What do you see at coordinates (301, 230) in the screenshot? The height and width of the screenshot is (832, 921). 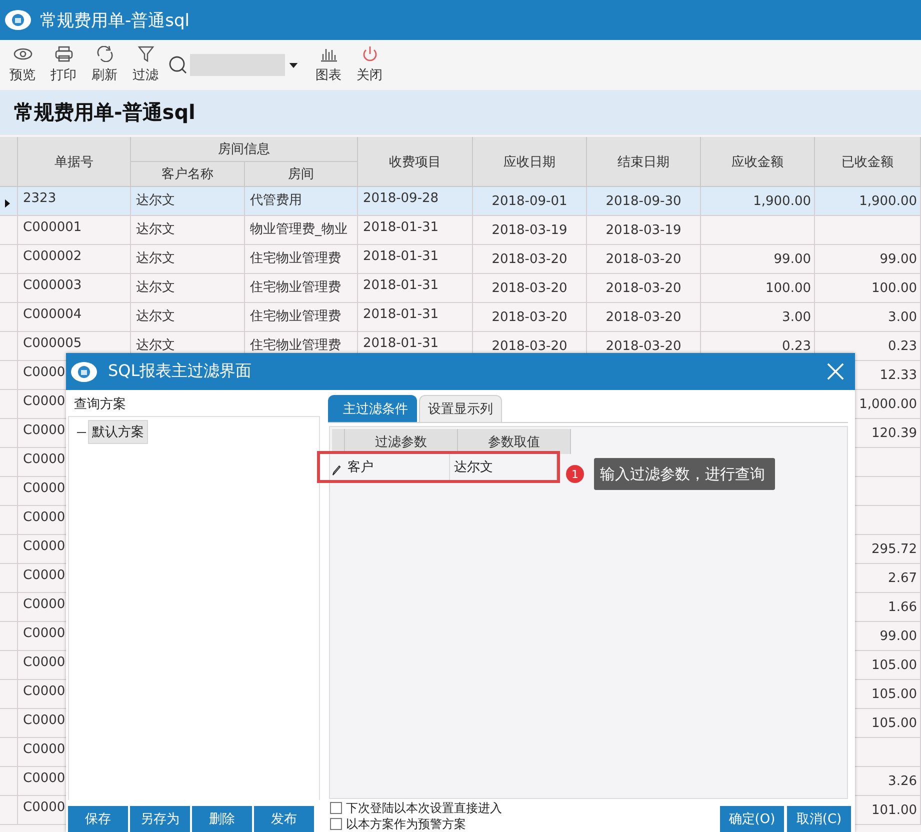 I see `table-cell: 物业管理费_物业` at bounding box center [301, 230].